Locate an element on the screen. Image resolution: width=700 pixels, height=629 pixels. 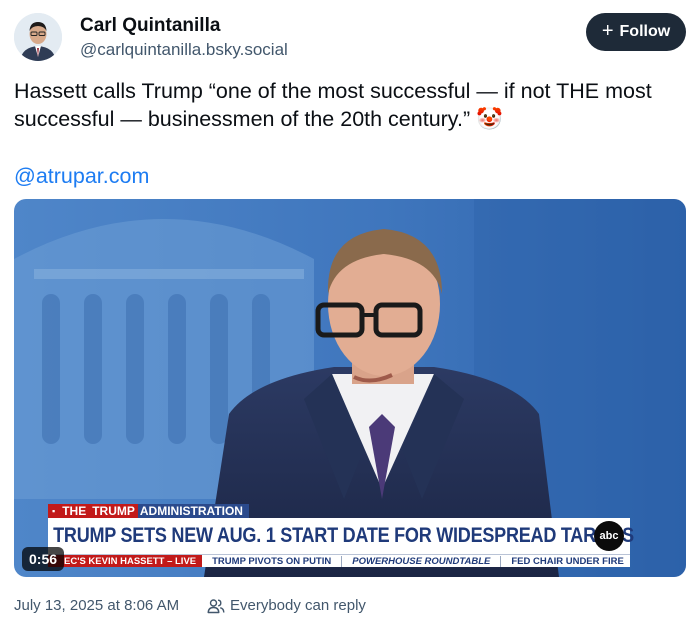
avatar-image is located at coordinates (38, 37).